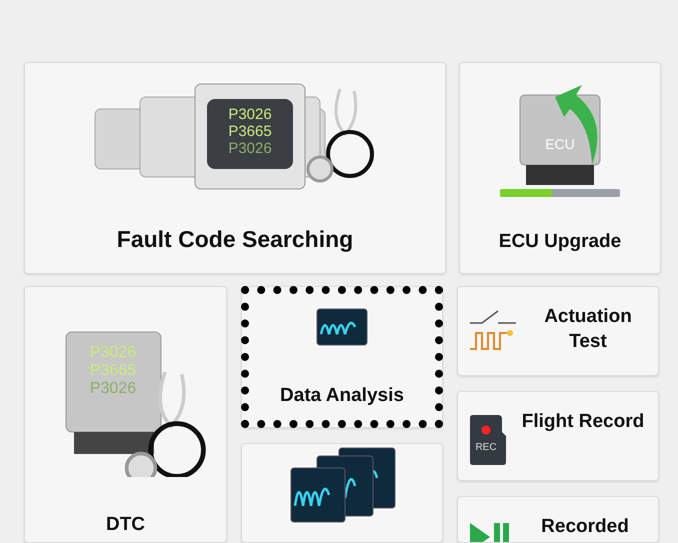 Image resolution: width=678 pixels, height=543 pixels. What do you see at coordinates (558, 519) in the screenshot?
I see `menu-tile: Recorded` at bounding box center [558, 519].